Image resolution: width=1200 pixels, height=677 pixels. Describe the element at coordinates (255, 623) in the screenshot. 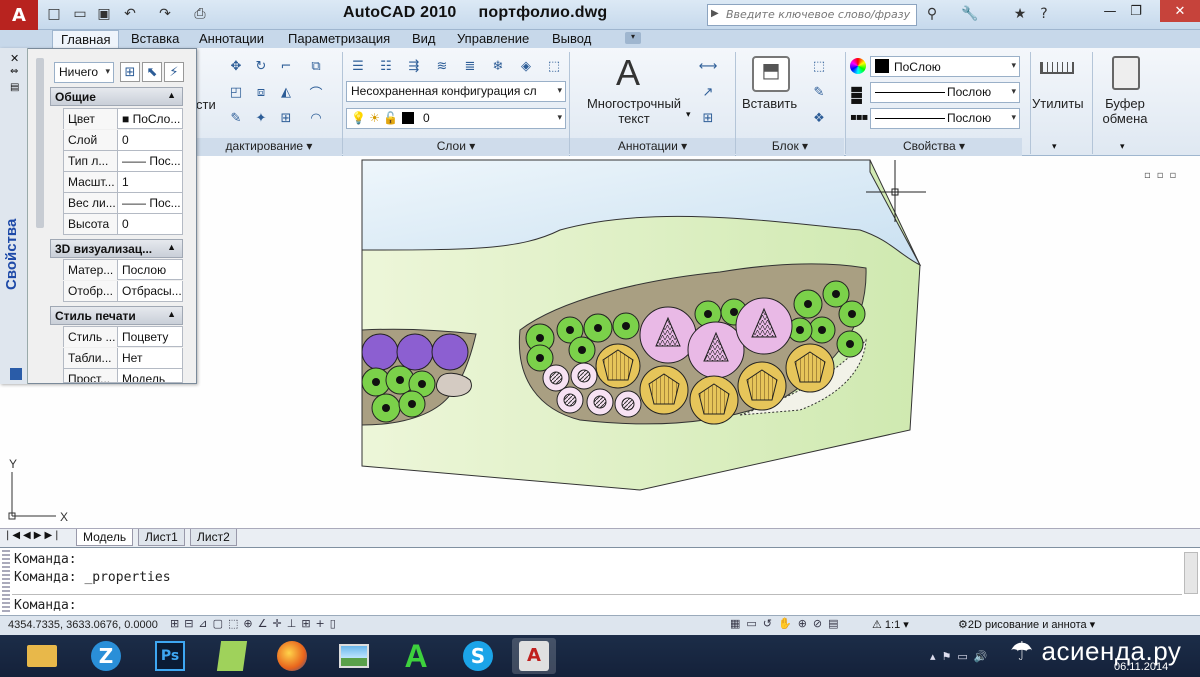

I see `drafting-toggles: ⊞⊟⊿▢⬚⊕∠✛⊥⊞+▯` at that location.